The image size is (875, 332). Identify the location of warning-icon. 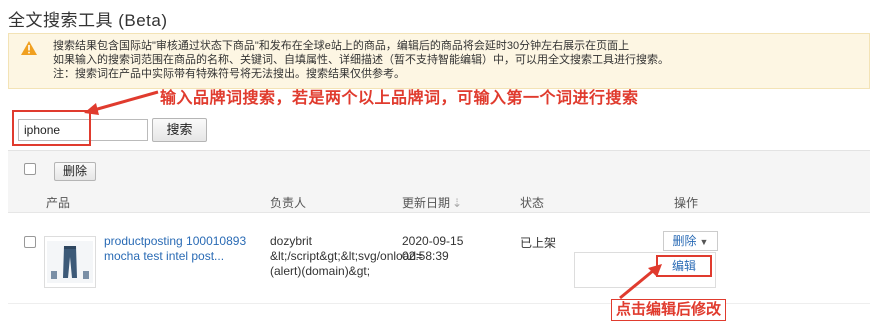
(29, 48).